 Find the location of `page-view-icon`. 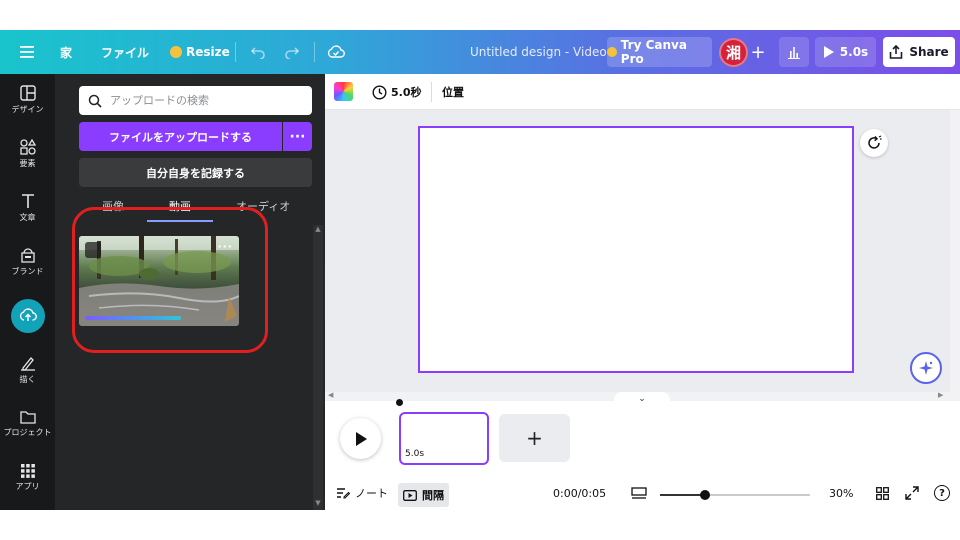

page-view-icon is located at coordinates (639, 492).